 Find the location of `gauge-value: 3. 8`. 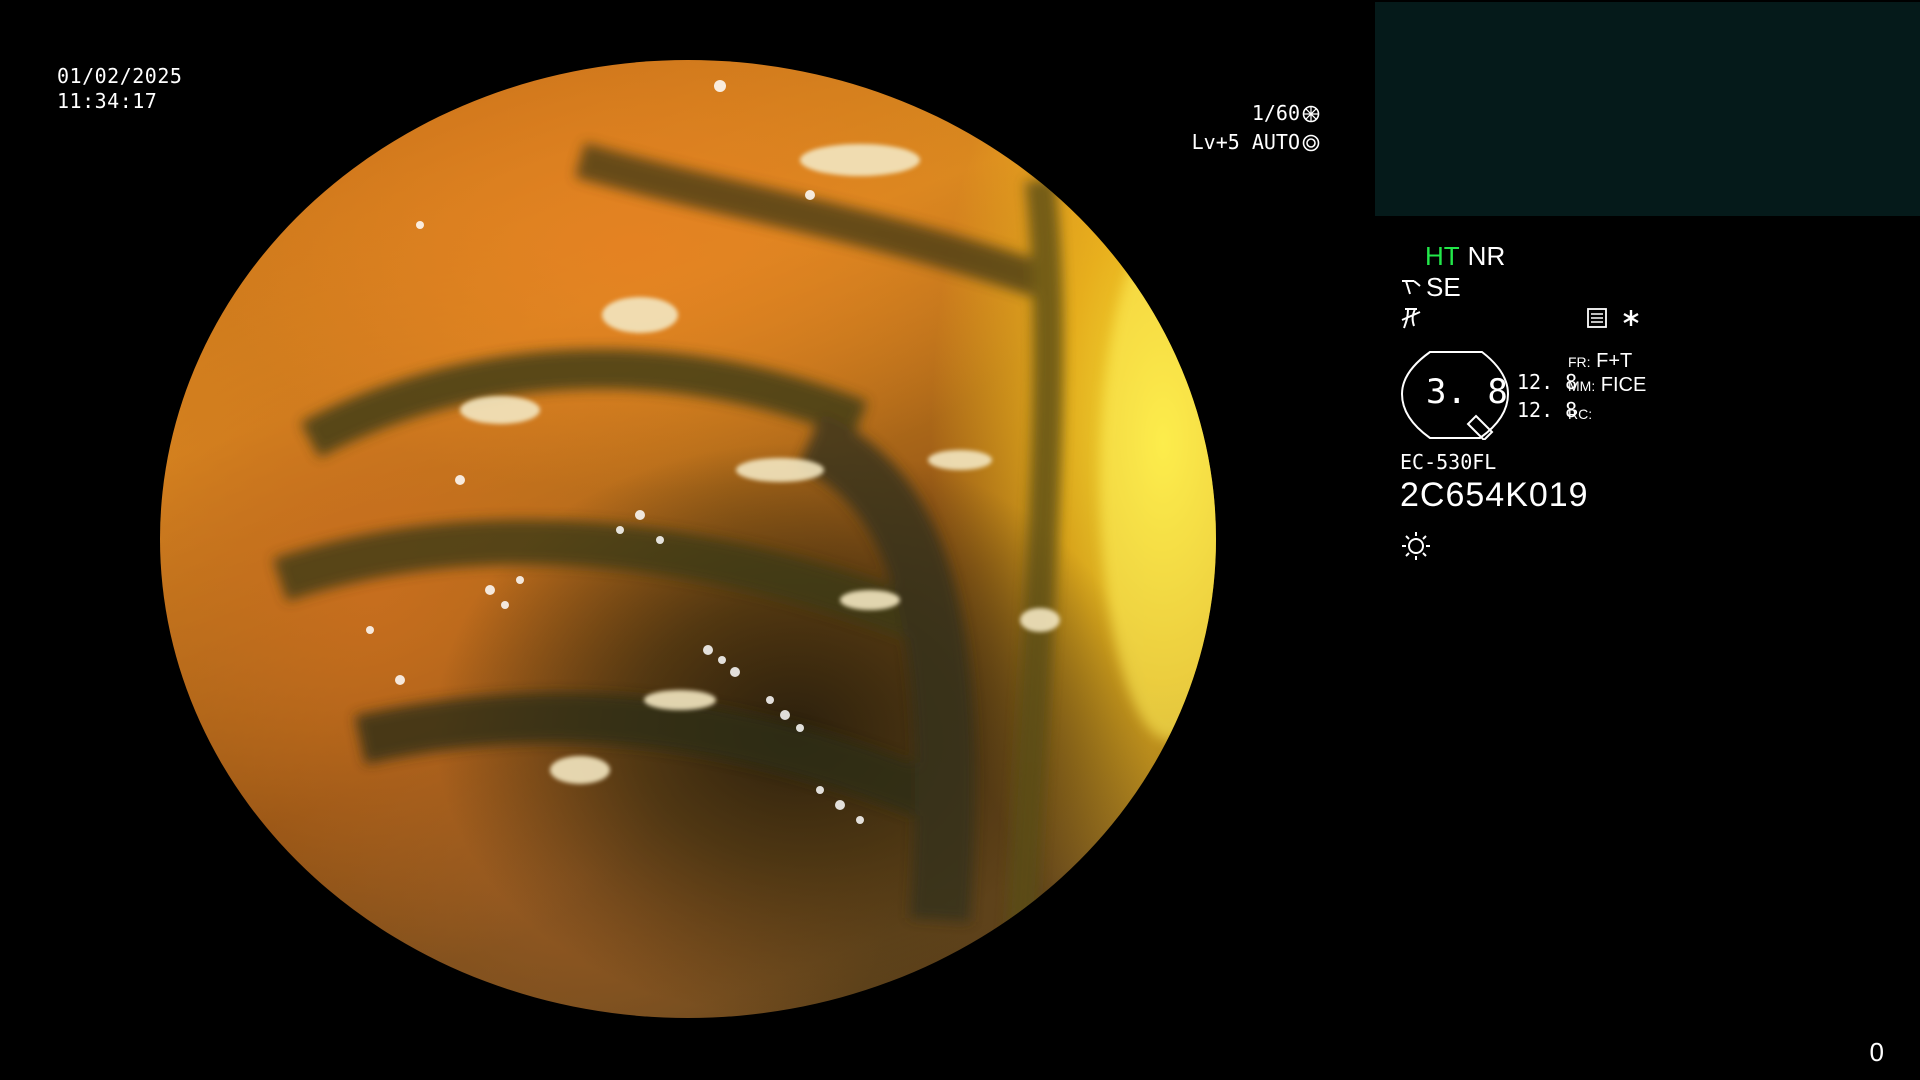

gauge-value: 3. 8 is located at coordinates (1467, 392).